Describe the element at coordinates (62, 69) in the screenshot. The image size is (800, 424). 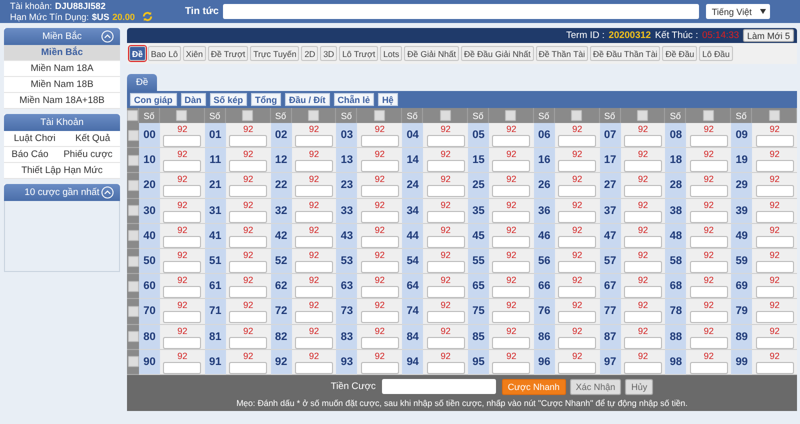
I see `sidebar-item: Miền Nam 18A` at that location.